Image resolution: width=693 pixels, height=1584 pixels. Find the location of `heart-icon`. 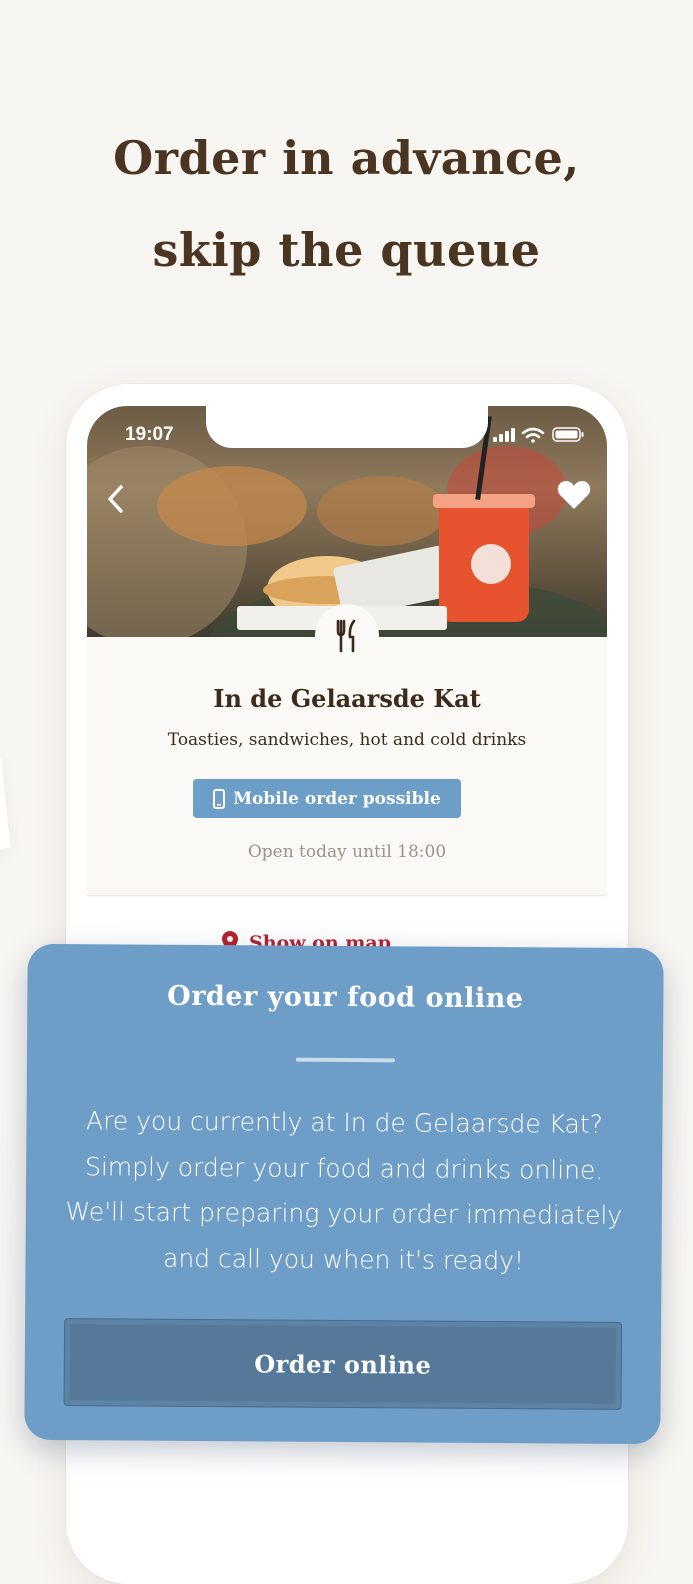

heart-icon is located at coordinates (574, 497).